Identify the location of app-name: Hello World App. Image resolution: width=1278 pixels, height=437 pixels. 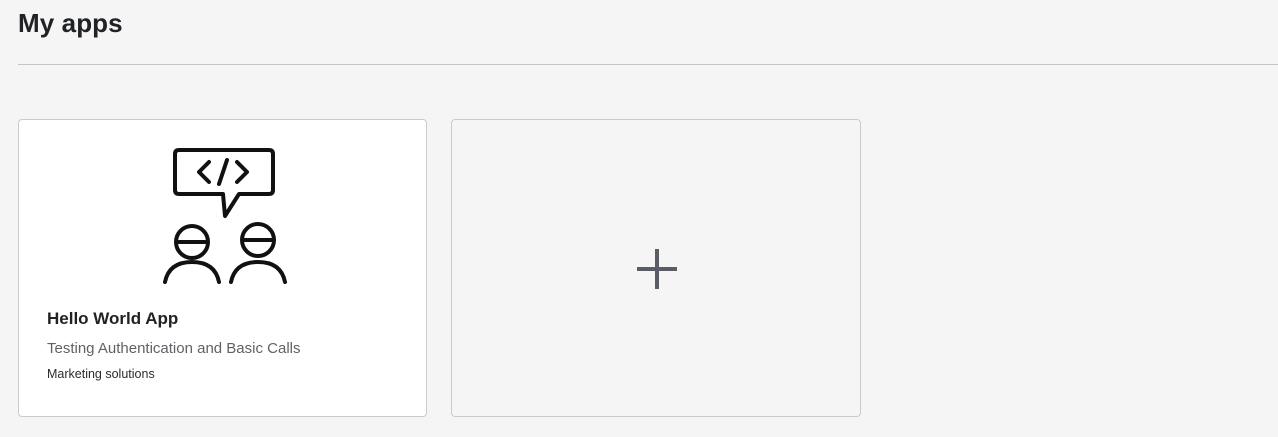
(113, 318).